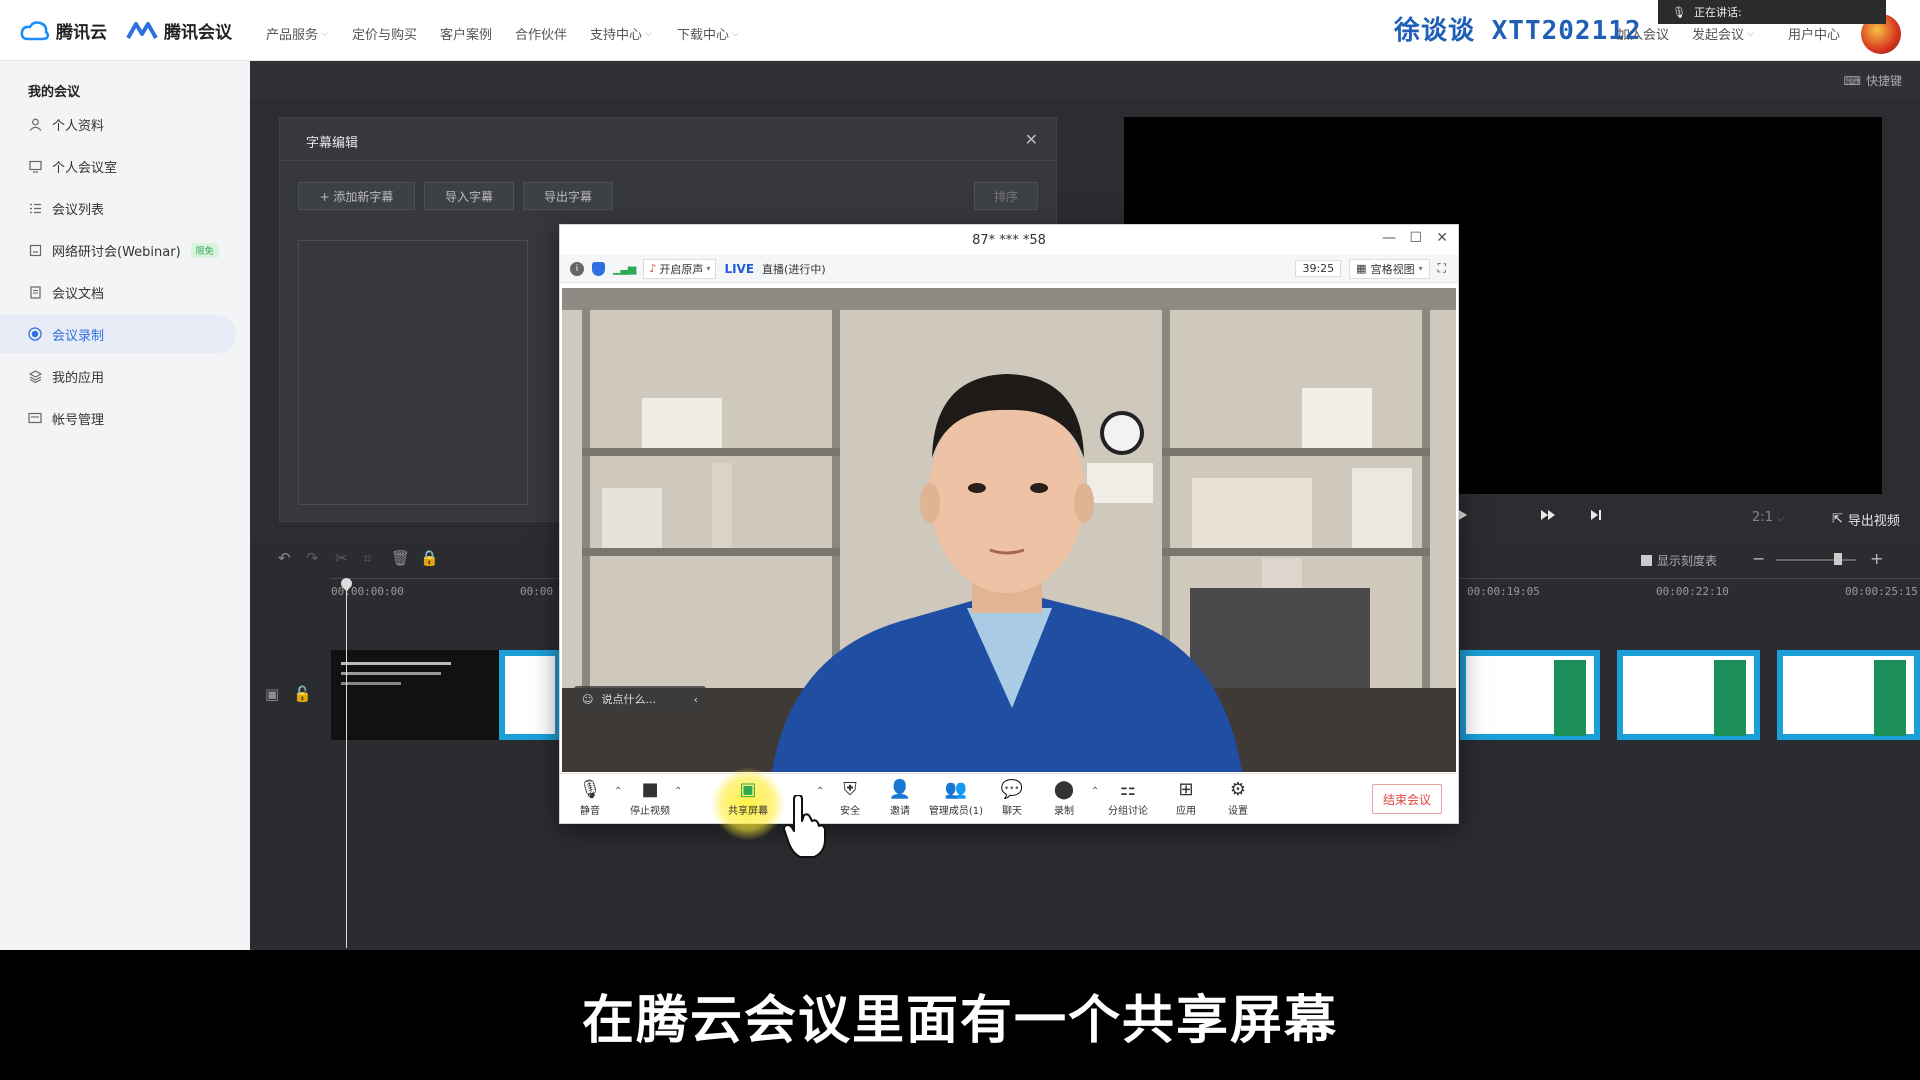 The width and height of the screenshot is (1920, 1080). Describe the element at coordinates (1238, 799) in the screenshot. I see `settings-button: ⚙ 设置` at that location.